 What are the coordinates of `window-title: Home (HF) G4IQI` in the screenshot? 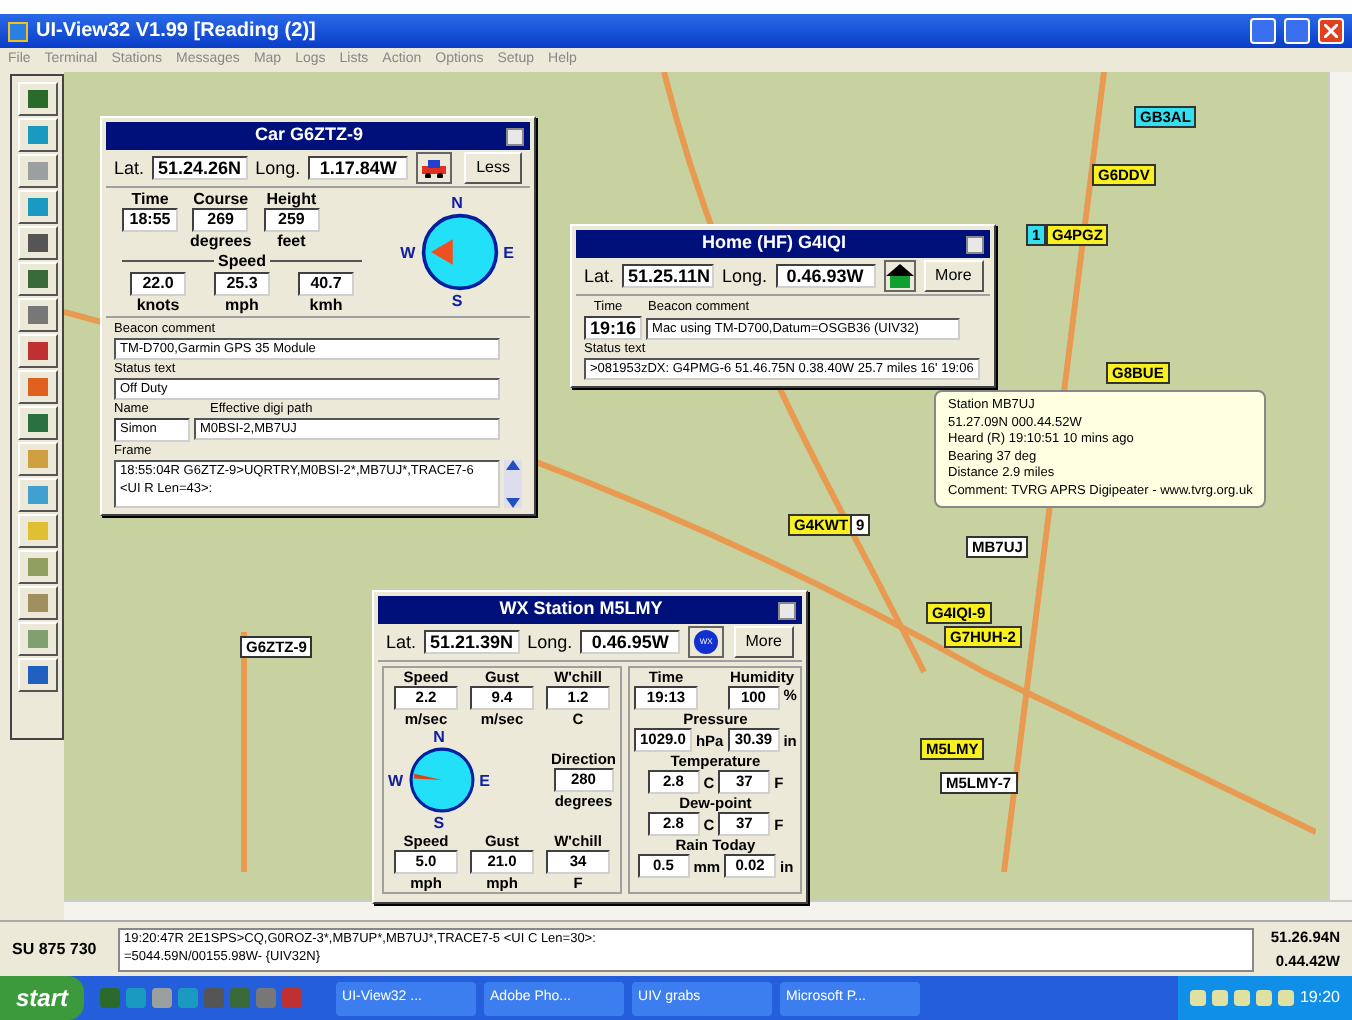 It's located at (773, 243).